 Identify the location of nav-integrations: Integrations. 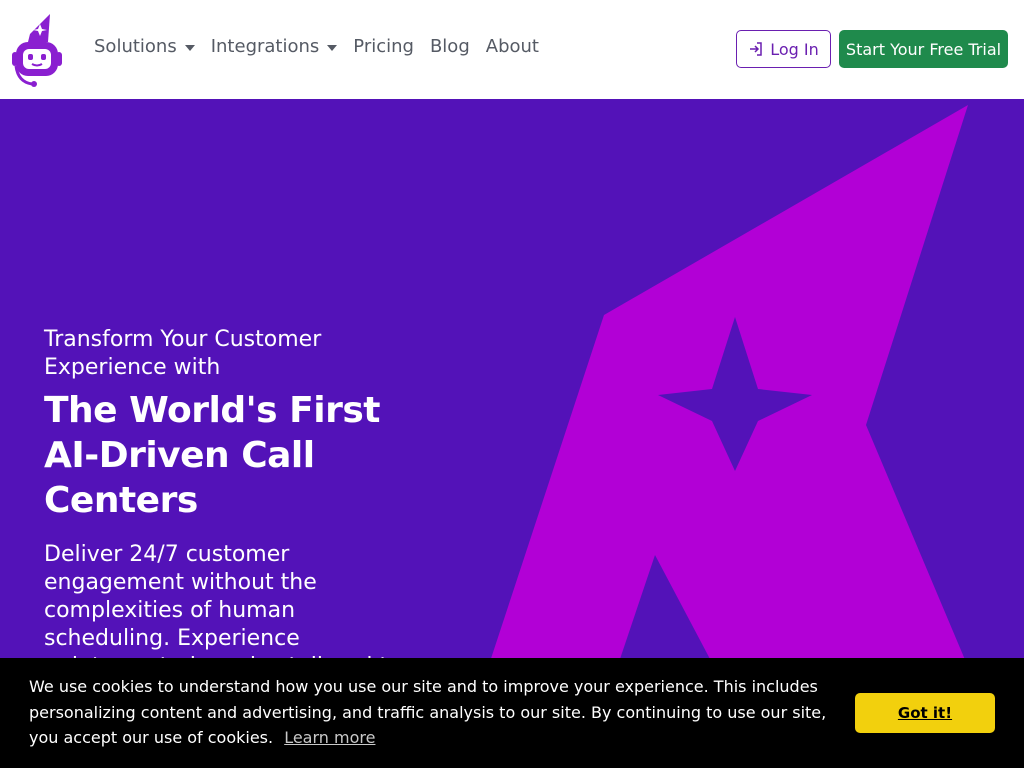
(274, 46).